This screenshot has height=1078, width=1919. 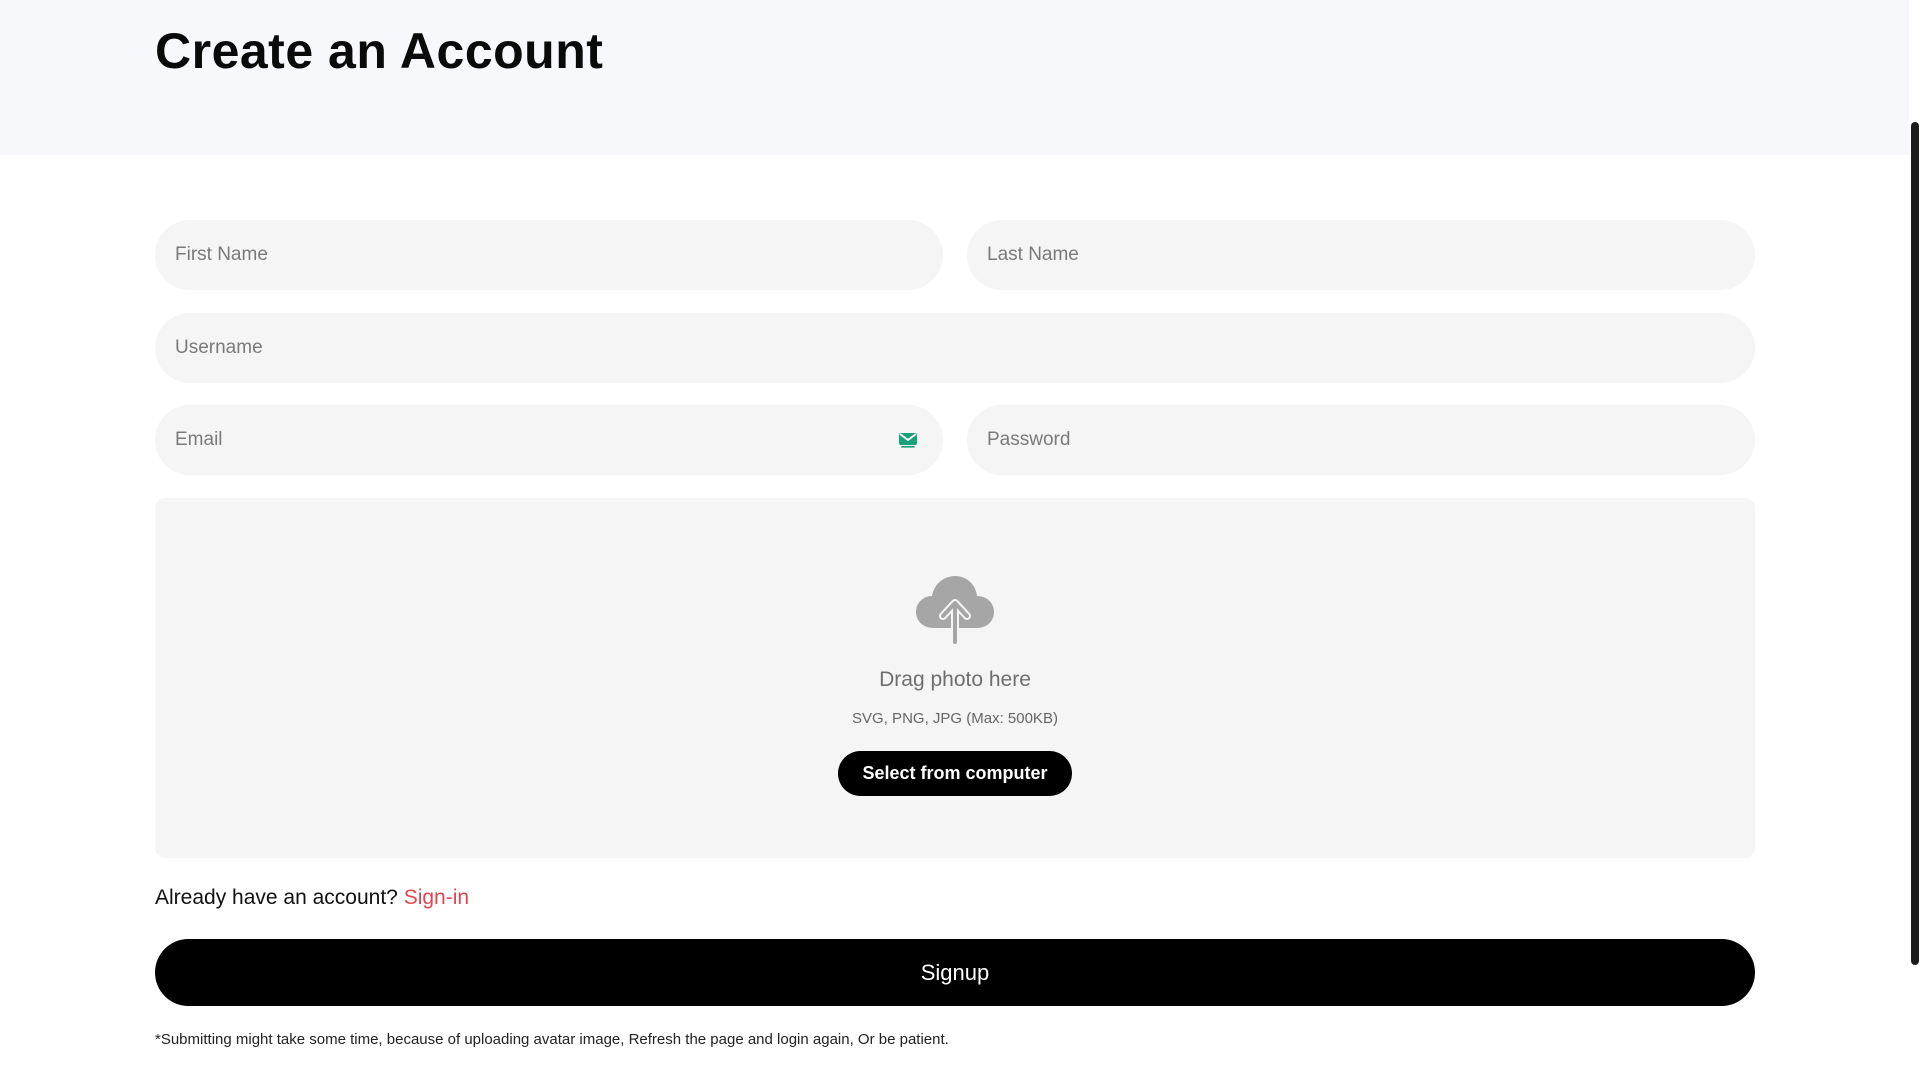 I want to click on signin-prompt-text: Already have an account?, so click(x=276, y=897).